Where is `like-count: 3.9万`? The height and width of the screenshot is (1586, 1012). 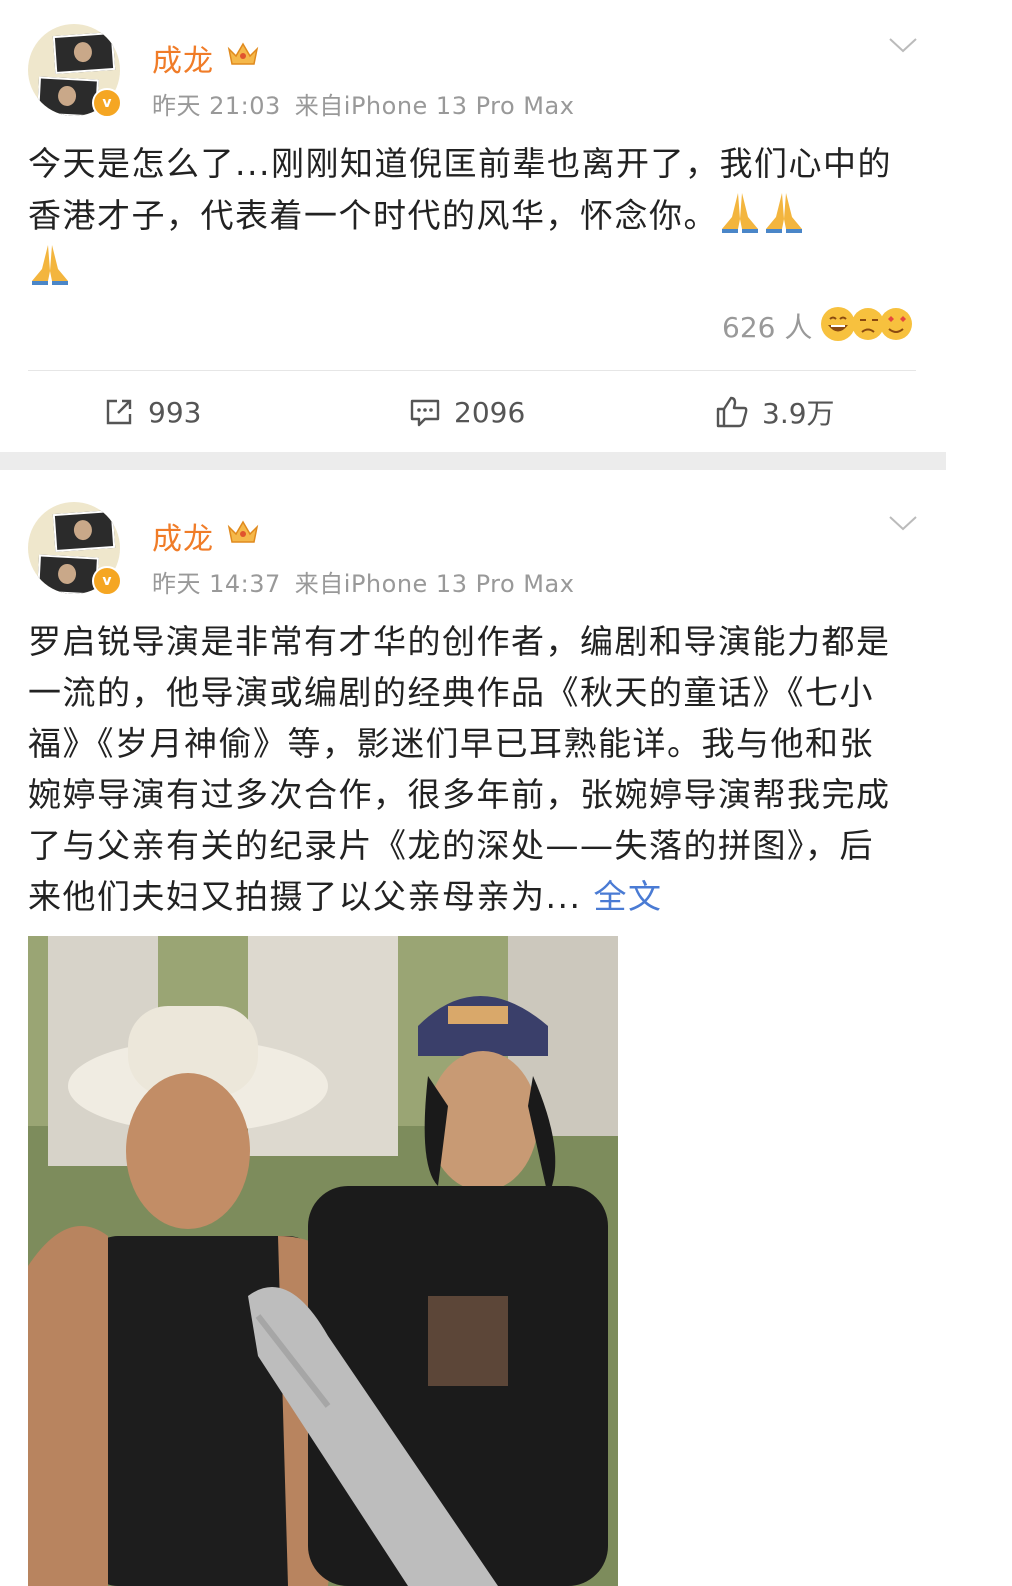
like-count: 3.9万 is located at coordinates (798, 413).